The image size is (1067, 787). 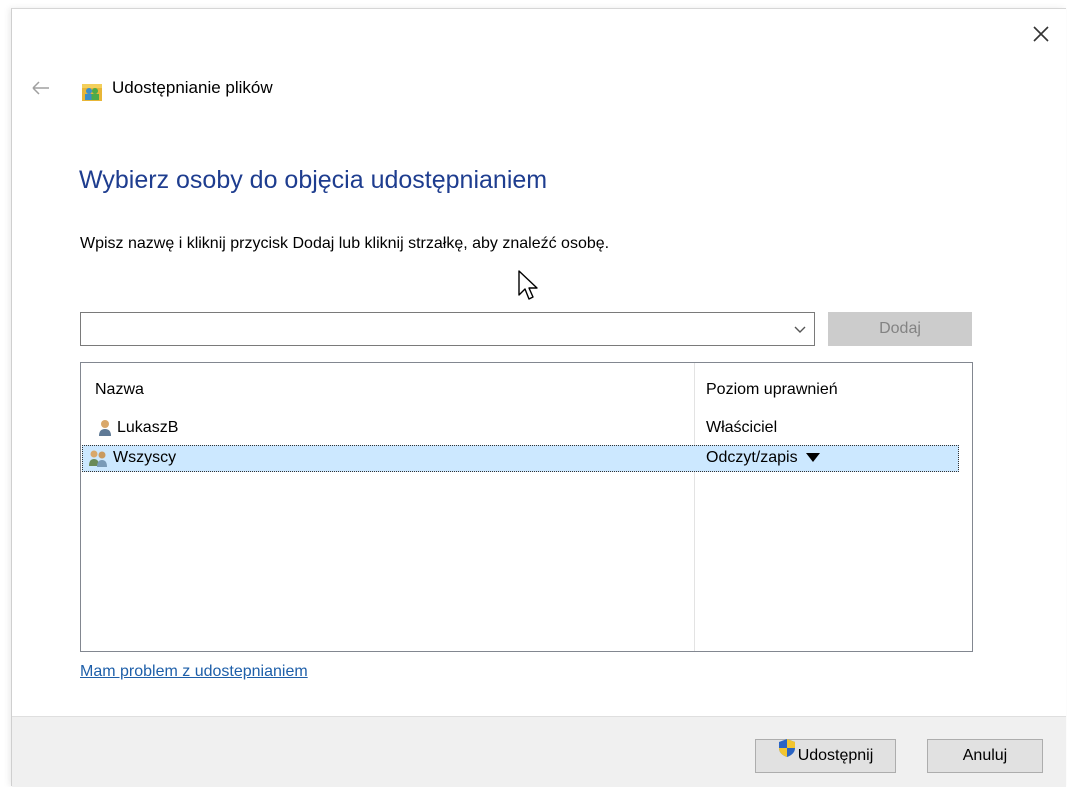 What do you see at coordinates (1041, 34) in the screenshot?
I see `close-icon` at bounding box center [1041, 34].